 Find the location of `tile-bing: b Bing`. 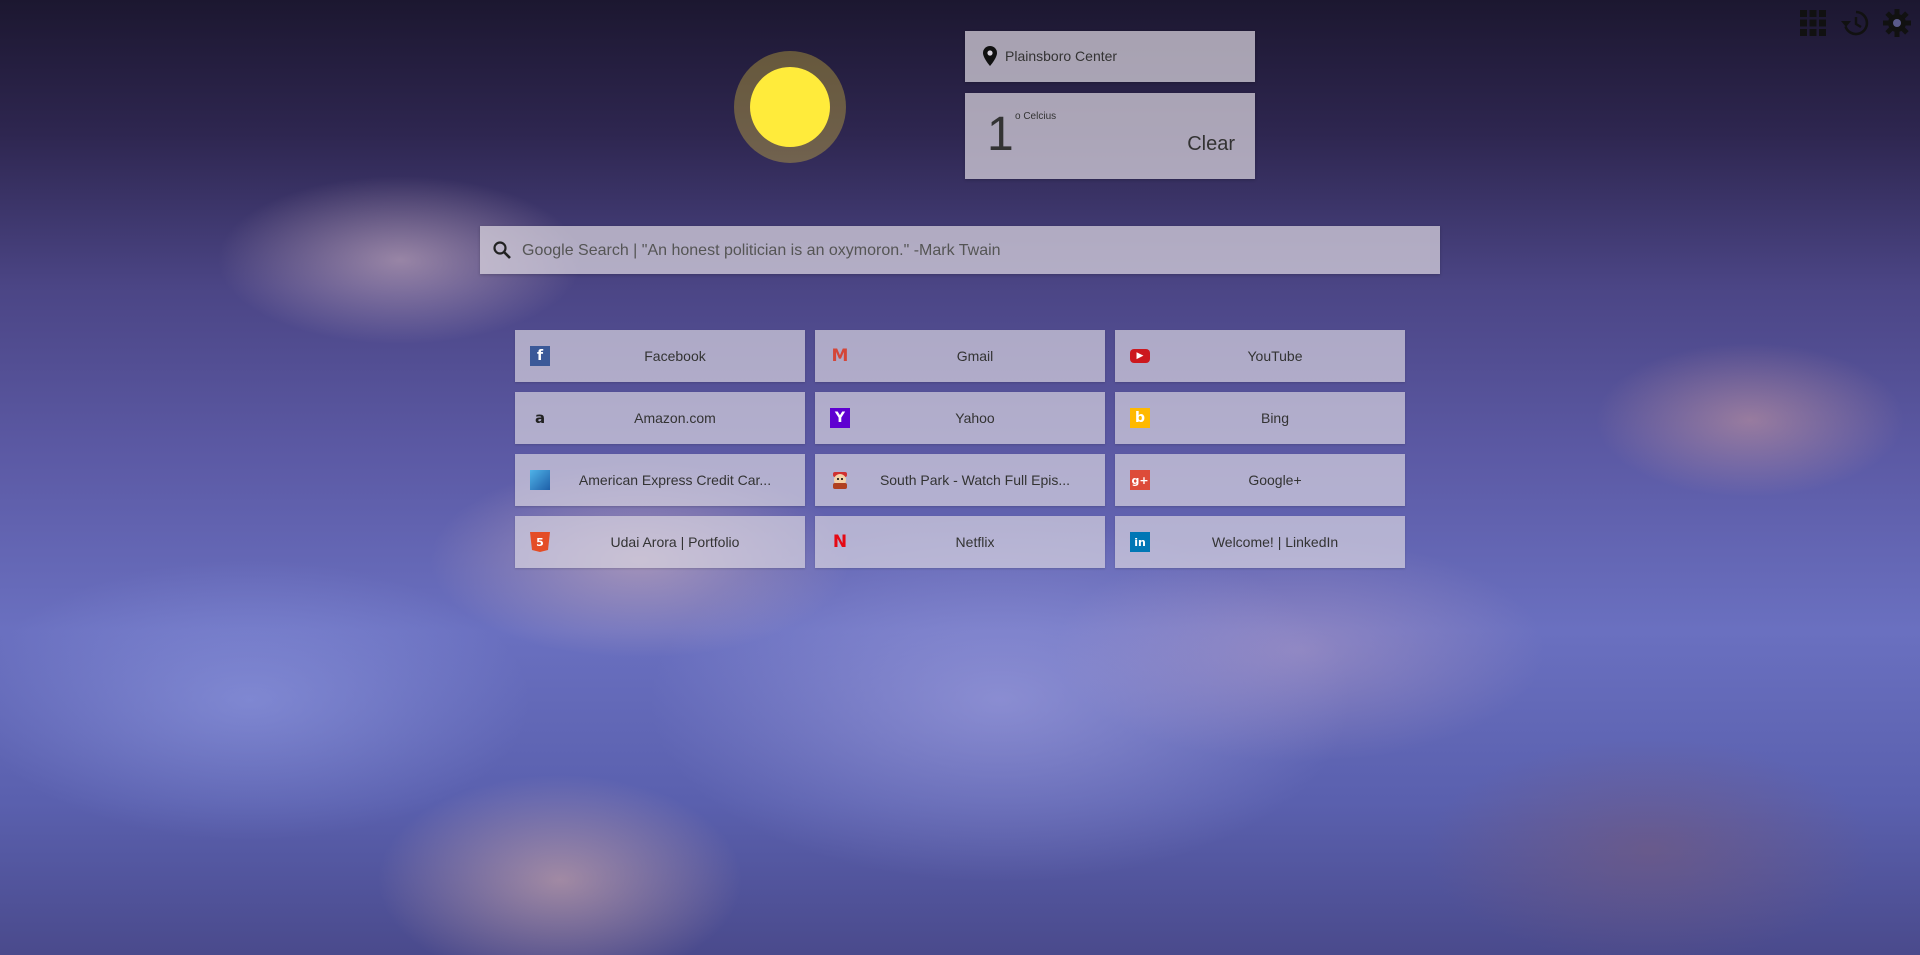

tile-bing: b Bing is located at coordinates (1260, 418).